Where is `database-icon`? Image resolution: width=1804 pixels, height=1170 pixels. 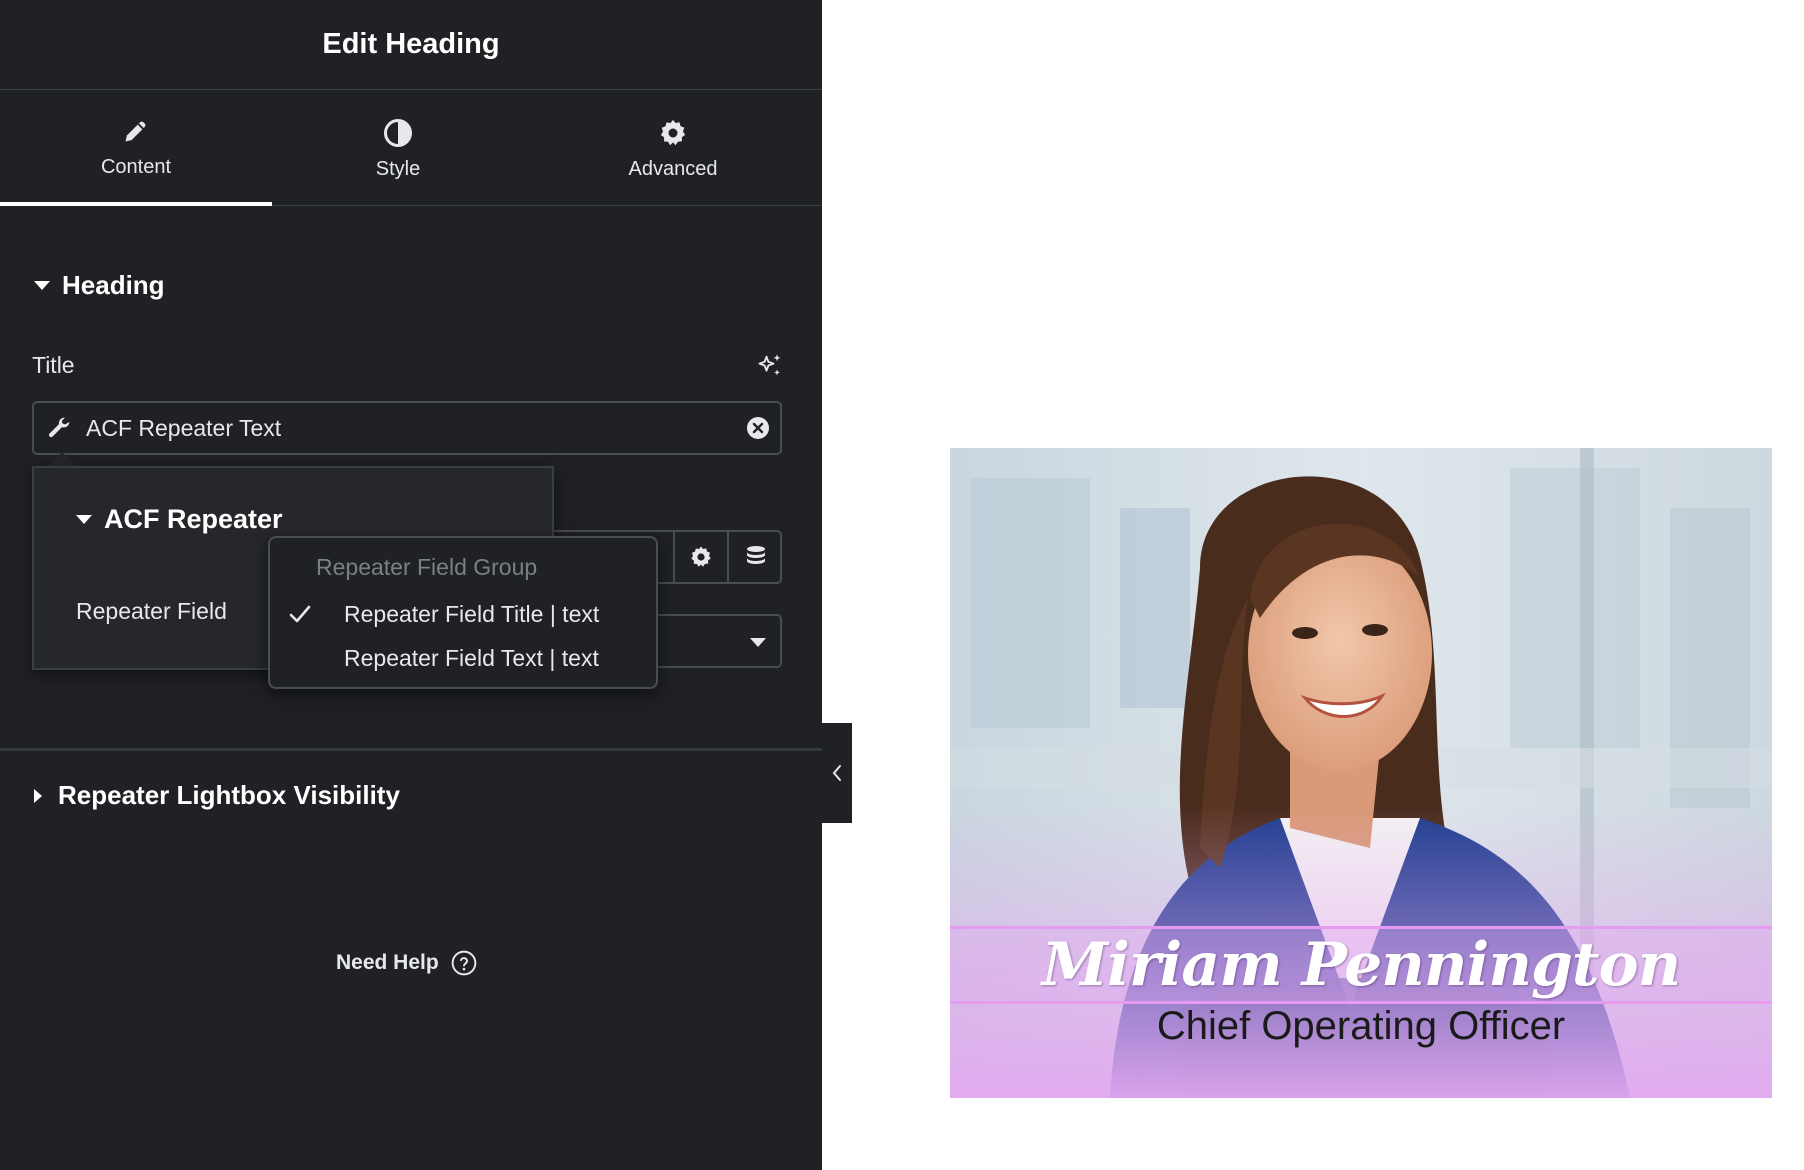
database-icon is located at coordinates (755, 555).